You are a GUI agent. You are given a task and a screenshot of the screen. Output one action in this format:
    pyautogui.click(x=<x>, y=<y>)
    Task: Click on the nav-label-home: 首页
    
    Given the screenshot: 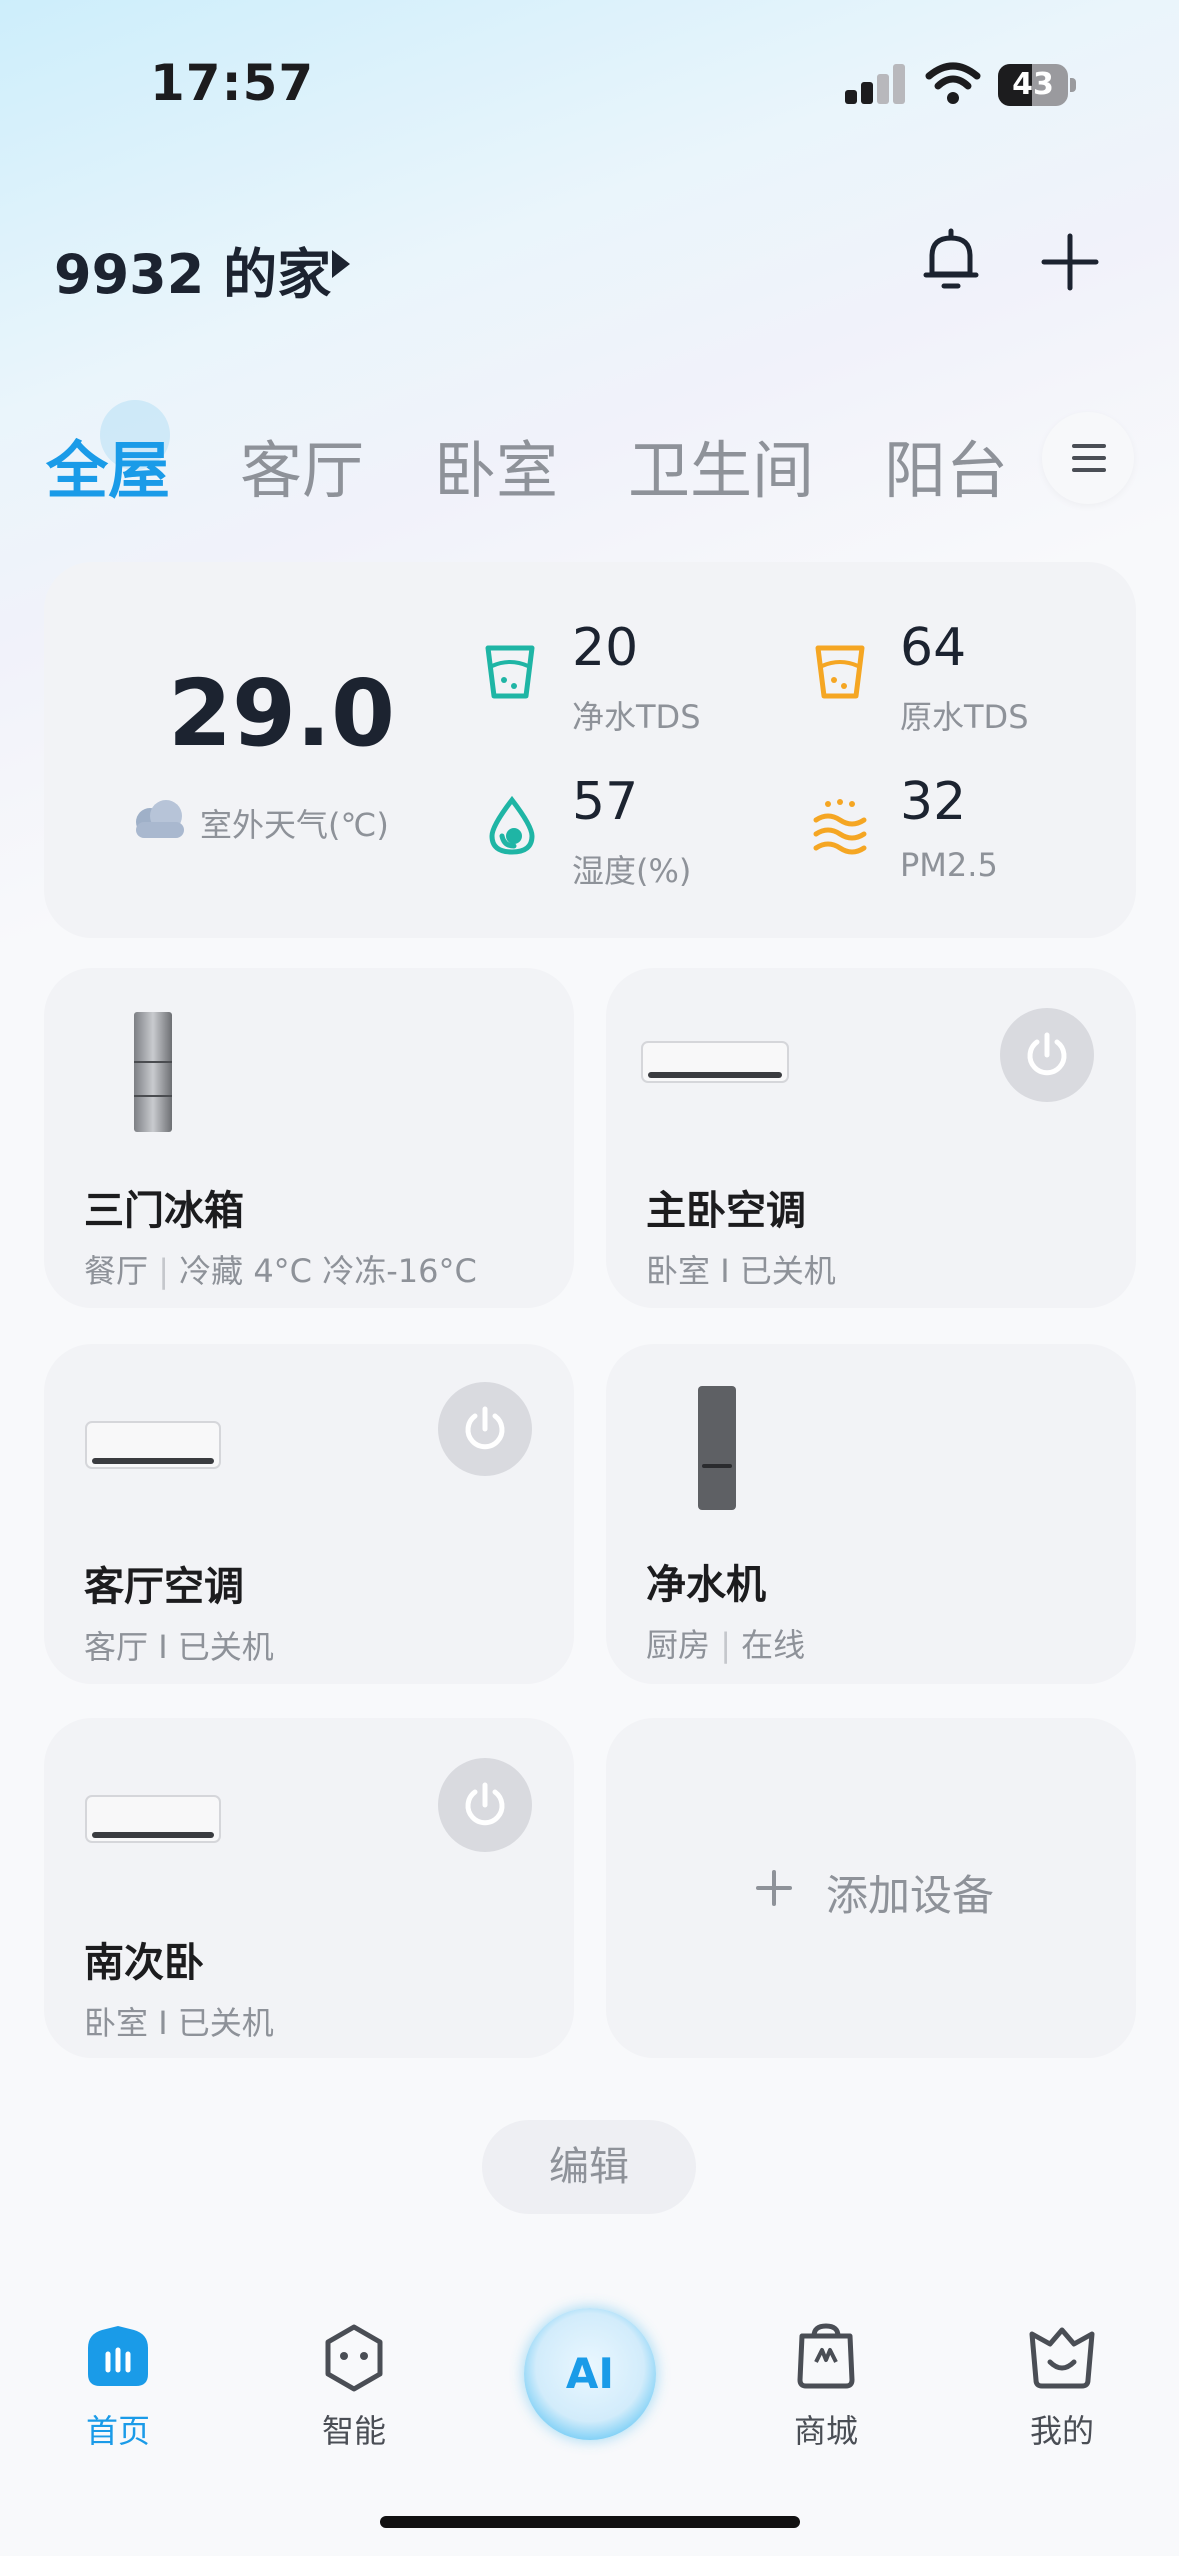 What is the action you would take?
    pyautogui.click(x=117, y=2431)
    